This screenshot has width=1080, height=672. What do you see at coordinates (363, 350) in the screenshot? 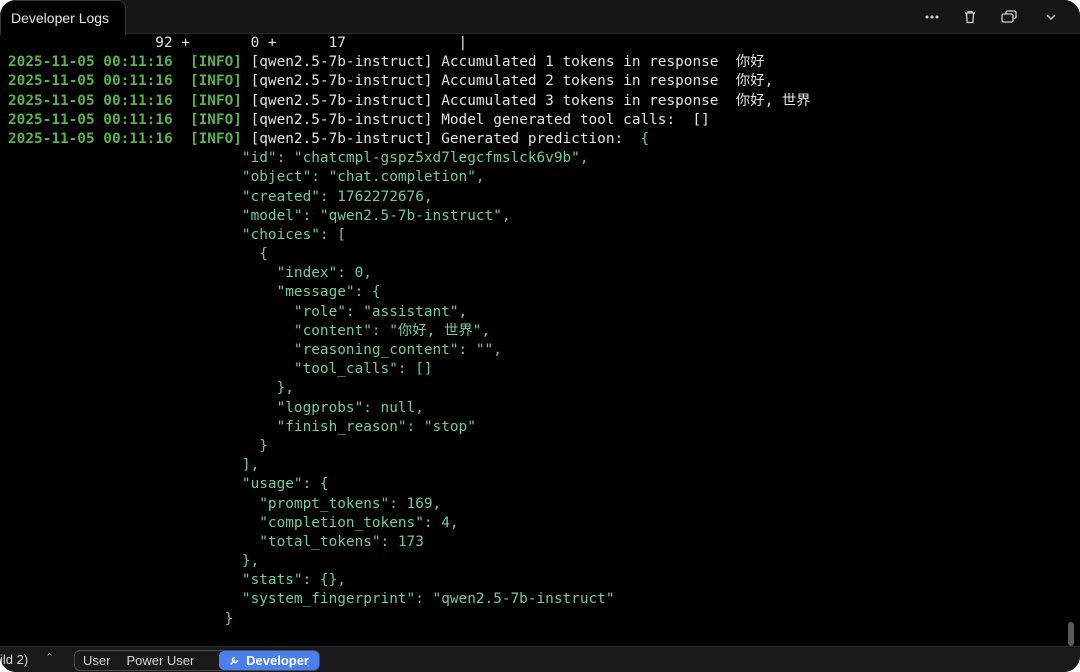
I see `json-text: "reasoning_content": "",` at bounding box center [363, 350].